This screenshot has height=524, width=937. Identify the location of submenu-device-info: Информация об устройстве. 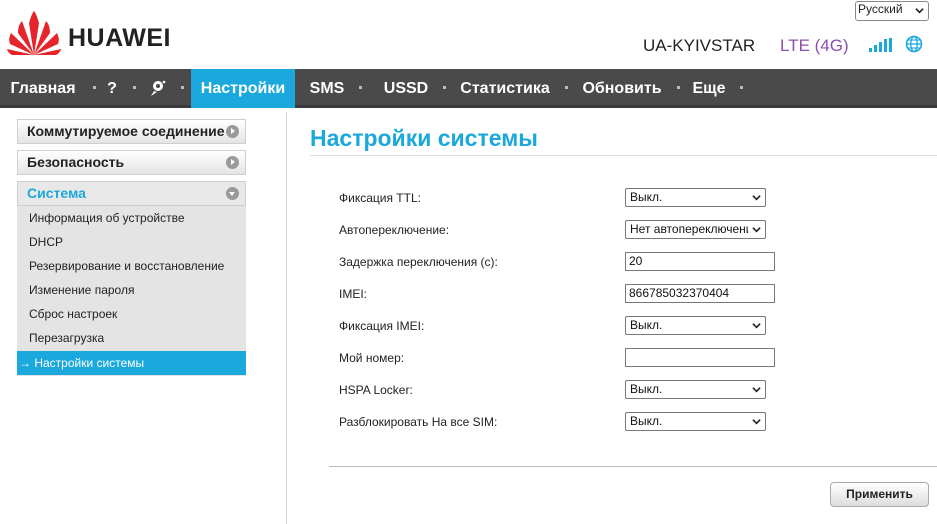
(131, 218).